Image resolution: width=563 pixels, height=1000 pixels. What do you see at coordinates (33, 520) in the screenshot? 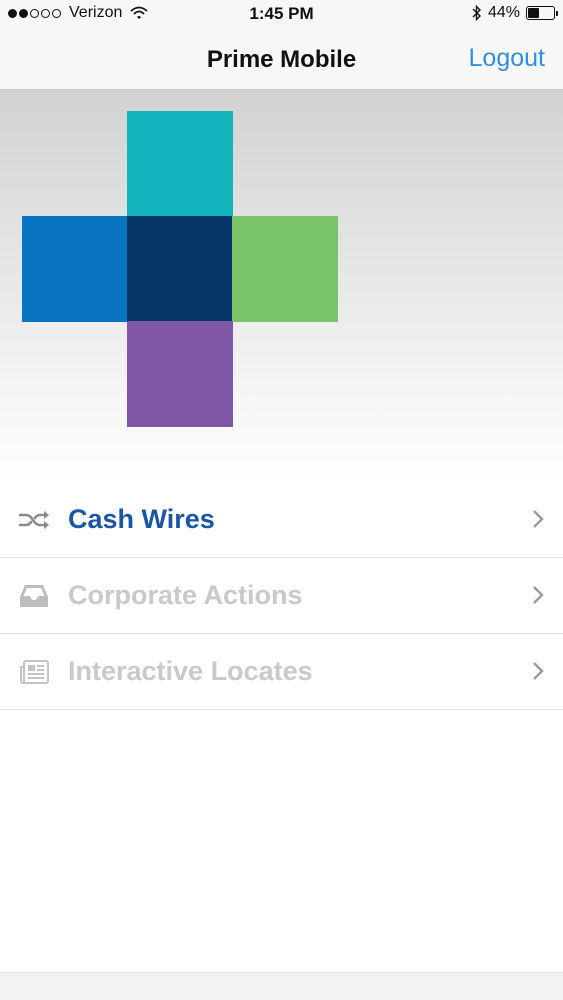
I see `shuffle-icon` at bounding box center [33, 520].